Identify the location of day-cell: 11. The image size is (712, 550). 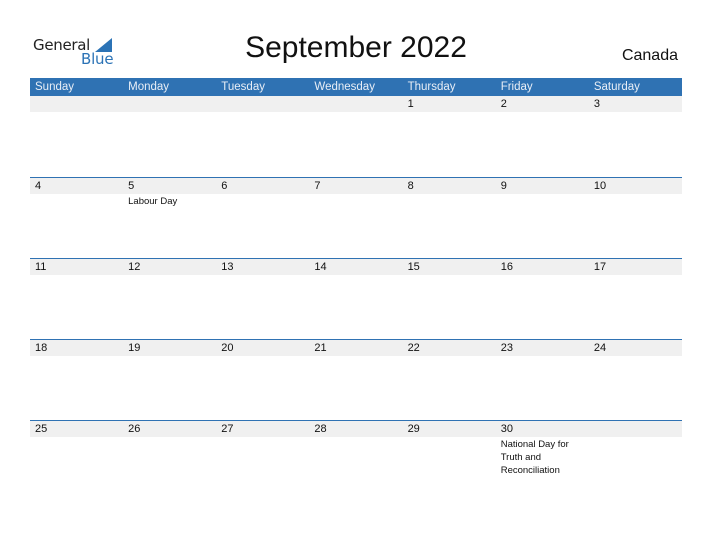
(76, 267).